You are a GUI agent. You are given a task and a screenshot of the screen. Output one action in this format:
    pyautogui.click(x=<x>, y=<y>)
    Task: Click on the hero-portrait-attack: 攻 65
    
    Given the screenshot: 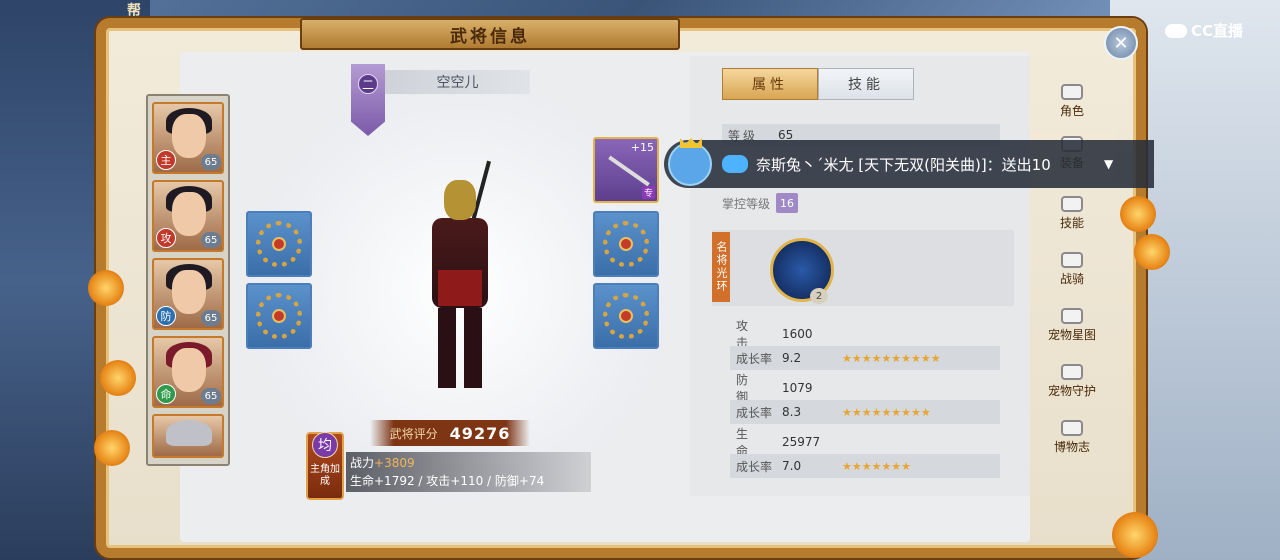 What is the action you would take?
    pyautogui.click(x=188, y=216)
    